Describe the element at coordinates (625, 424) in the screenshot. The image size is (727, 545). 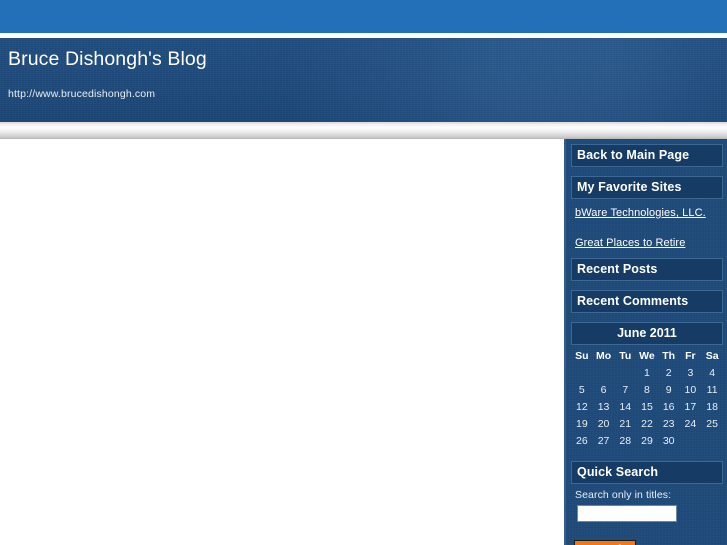
I see `calendar-day: 21` at that location.